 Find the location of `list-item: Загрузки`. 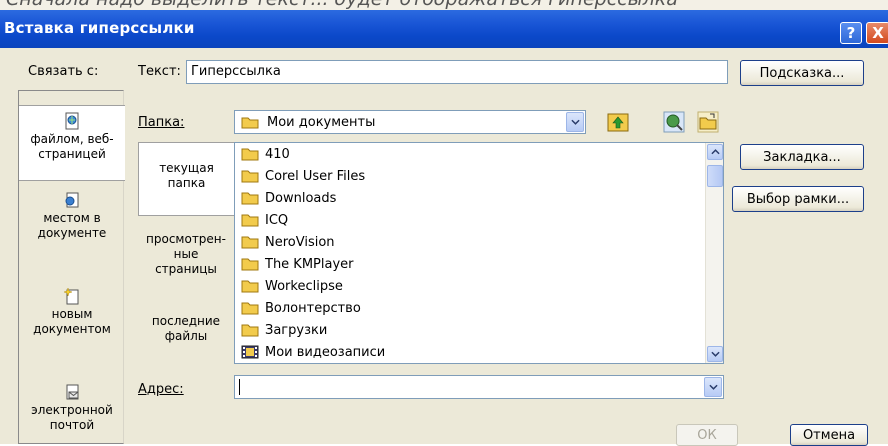

list-item: Загрузки is located at coordinates (284, 330).